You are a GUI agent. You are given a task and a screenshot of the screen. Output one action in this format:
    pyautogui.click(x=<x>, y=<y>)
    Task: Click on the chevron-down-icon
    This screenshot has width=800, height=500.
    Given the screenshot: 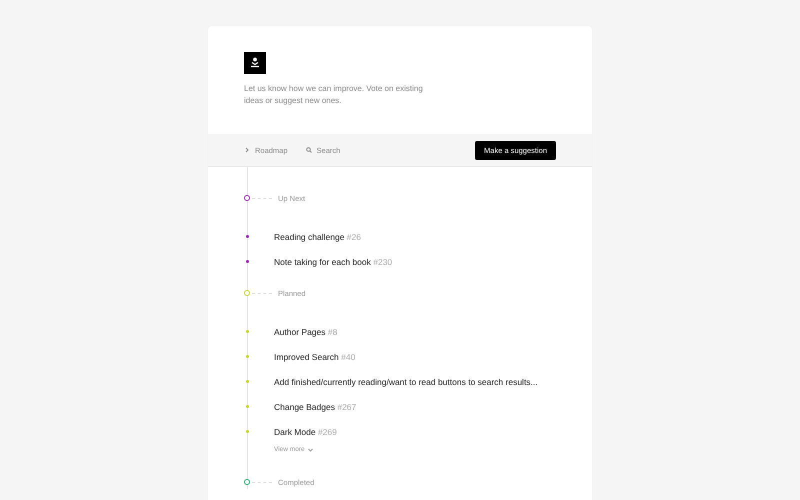 What is the action you would take?
    pyautogui.click(x=310, y=450)
    